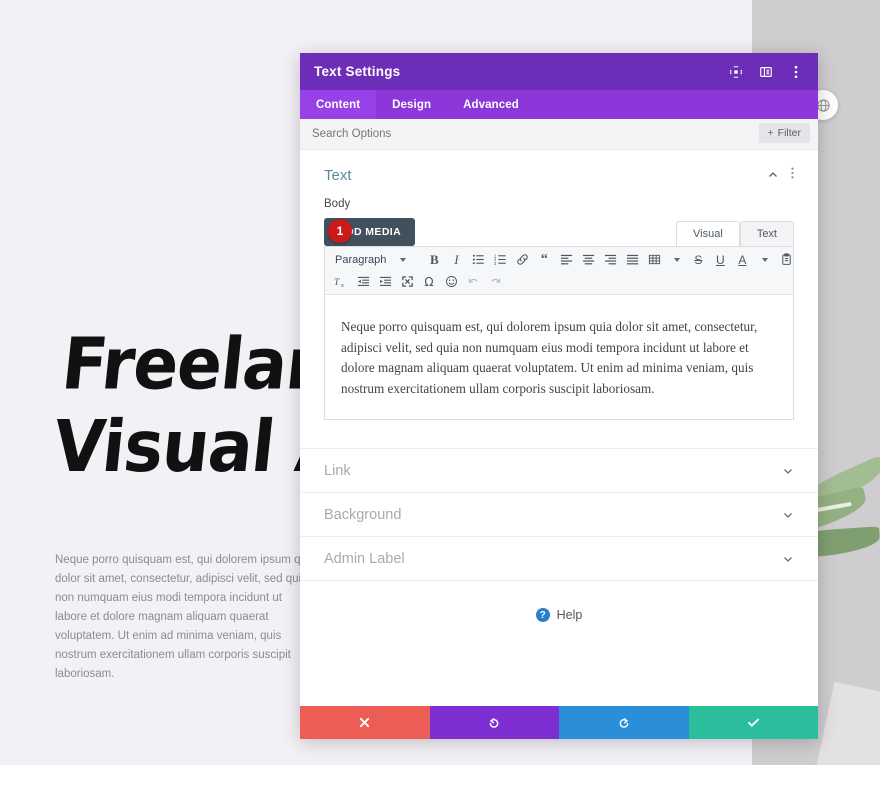 This screenshot has width=880, height=795. Describe the element at coordinates (654, 259) in the screenshot. I see `table-icon` at that location.